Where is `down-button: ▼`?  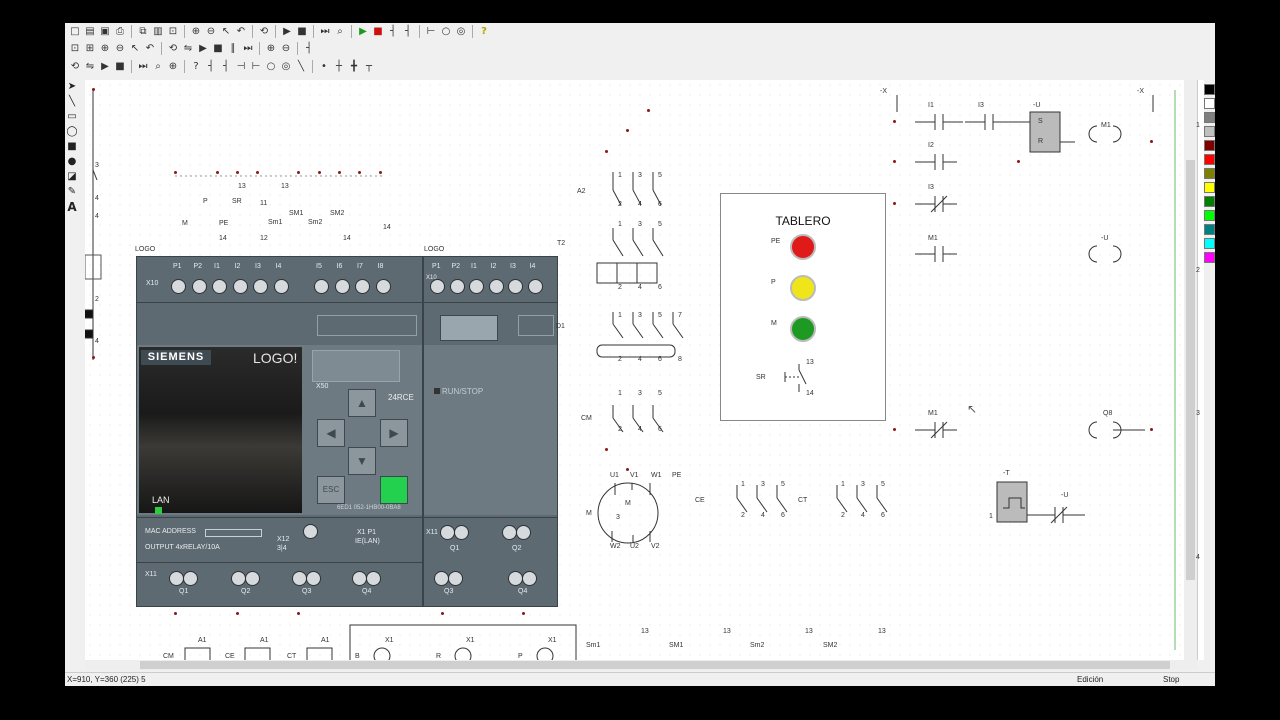
down-button: ▼ is located at coordinates (362, 461).